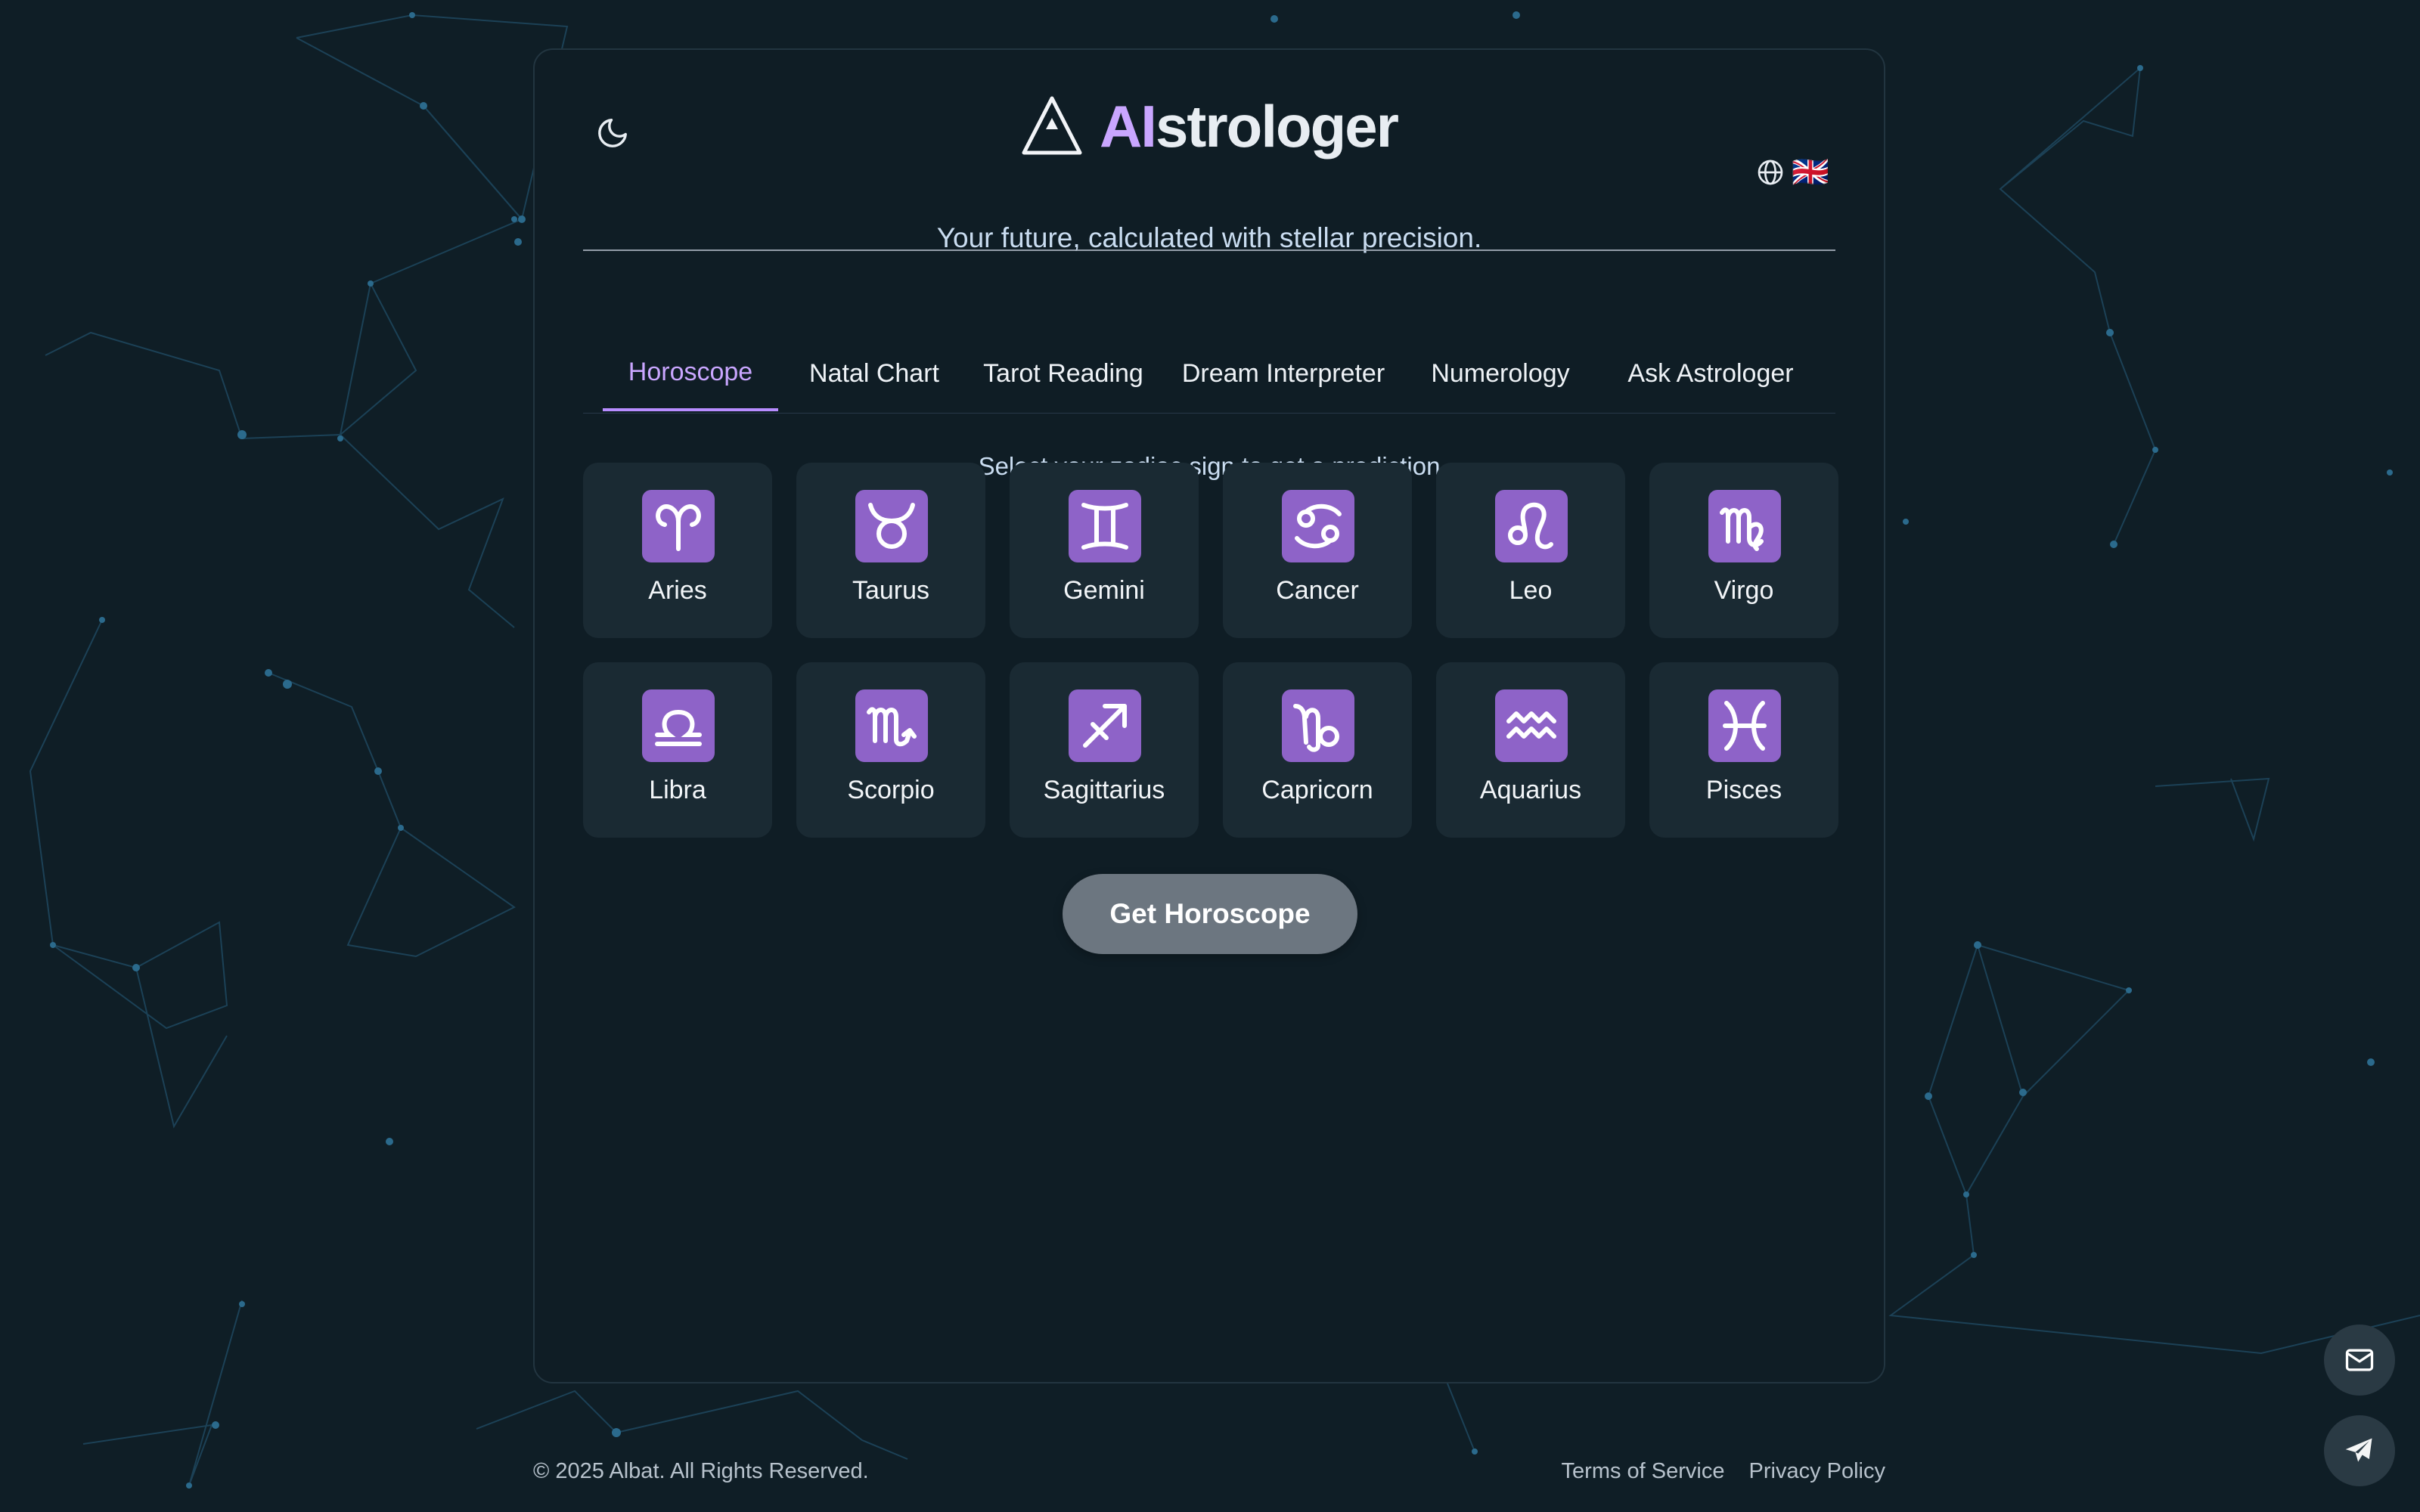  What do you see at coordinates (1743, 790) in the screenshot?
I see `sign-label: Pisces` at bounding box center [1743, 790].